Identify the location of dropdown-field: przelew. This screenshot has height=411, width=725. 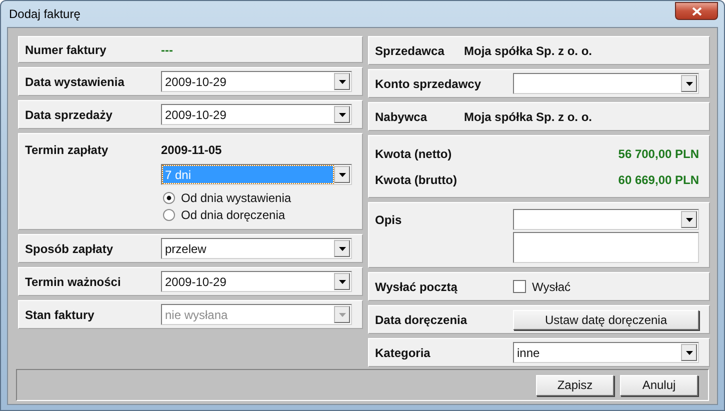
(256, 248).